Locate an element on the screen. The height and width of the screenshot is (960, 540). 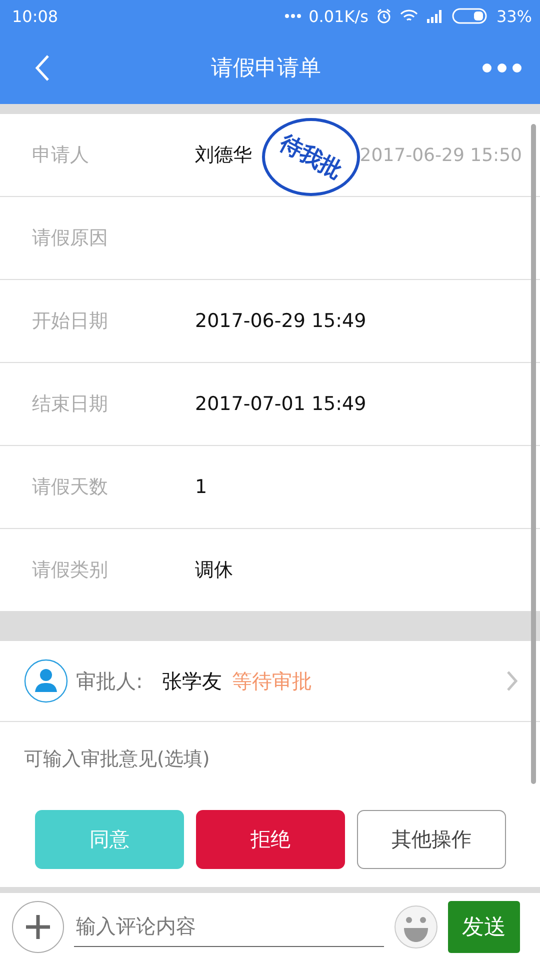
field-label: 申请人 is located at coordinates (61, 155).